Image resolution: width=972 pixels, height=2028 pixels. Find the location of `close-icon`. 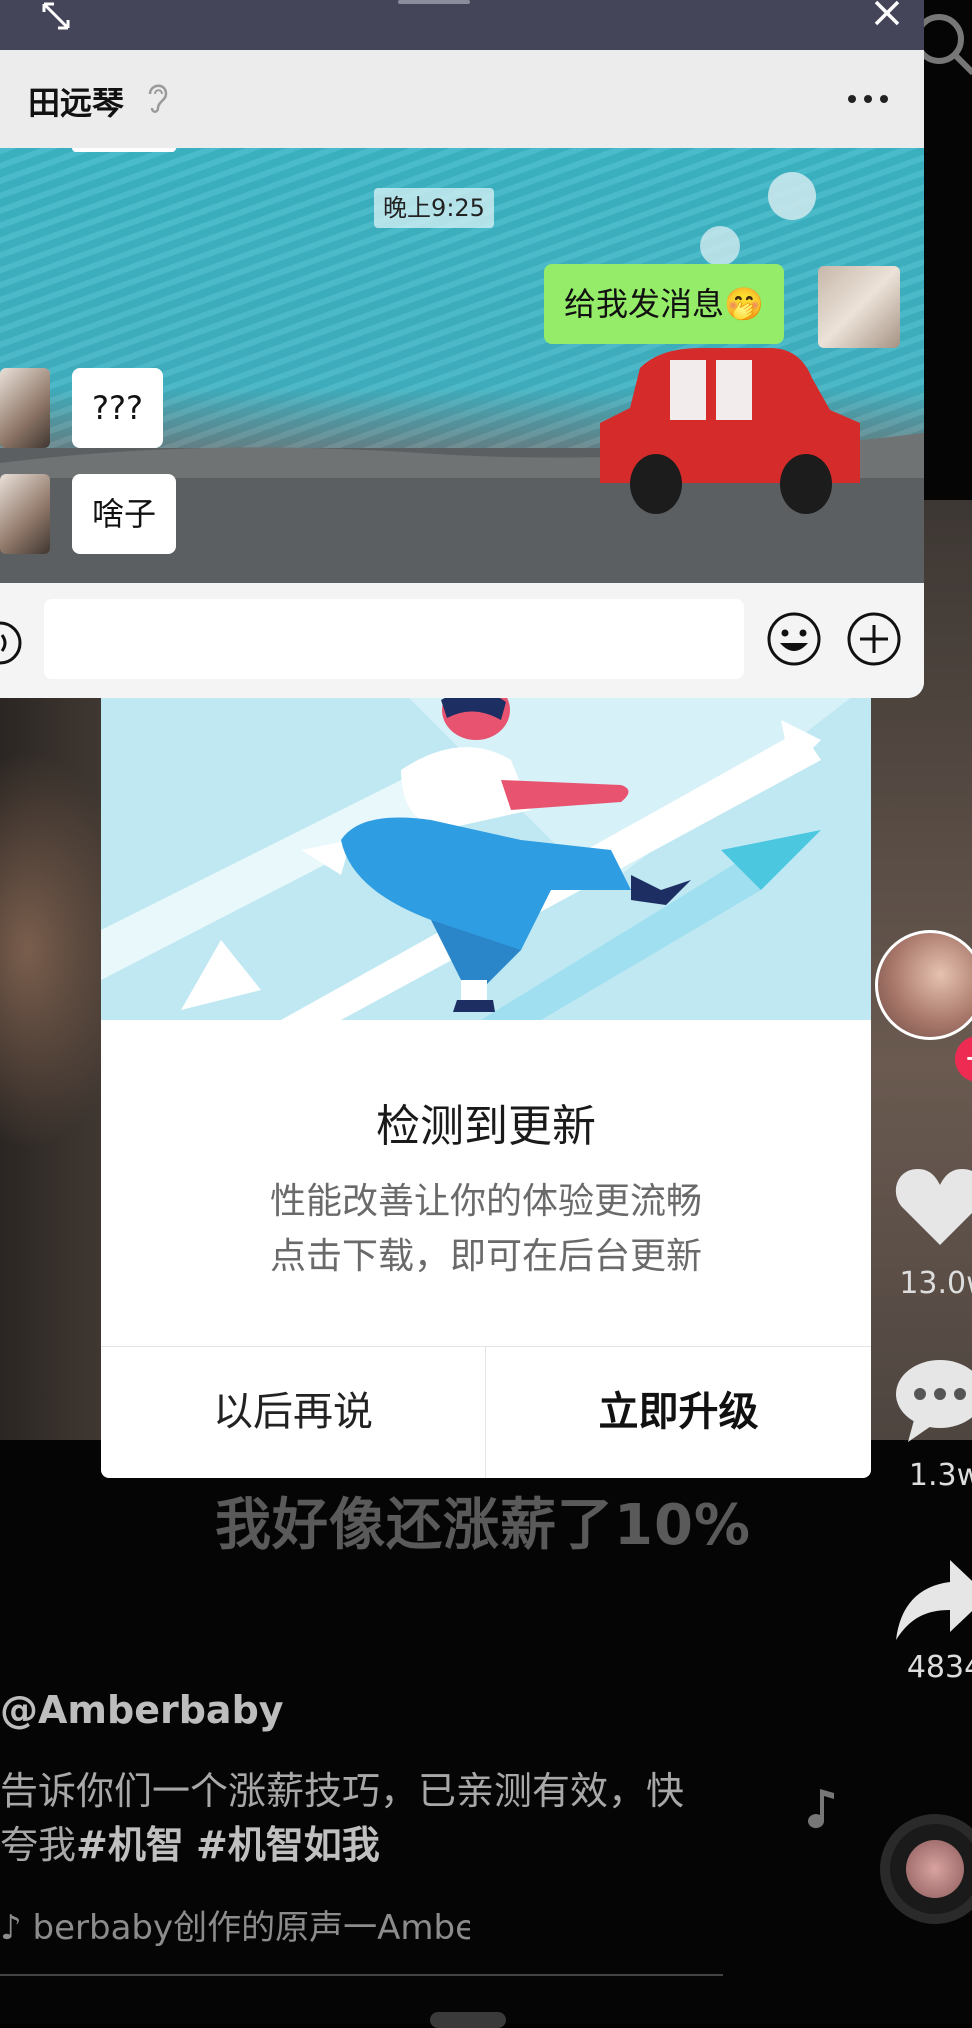

close-icon is located at coordinates (887, 15).